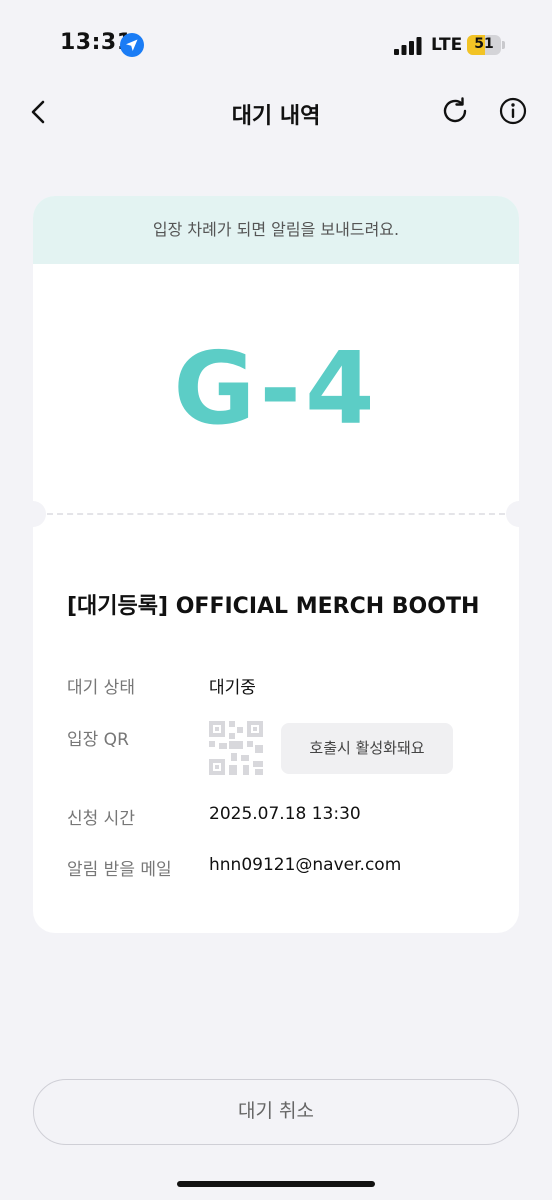  Describe the element at coordinates (285, 814) in the screenshot. I see `request-time-value: 2025.07.18 13:30` at that location.